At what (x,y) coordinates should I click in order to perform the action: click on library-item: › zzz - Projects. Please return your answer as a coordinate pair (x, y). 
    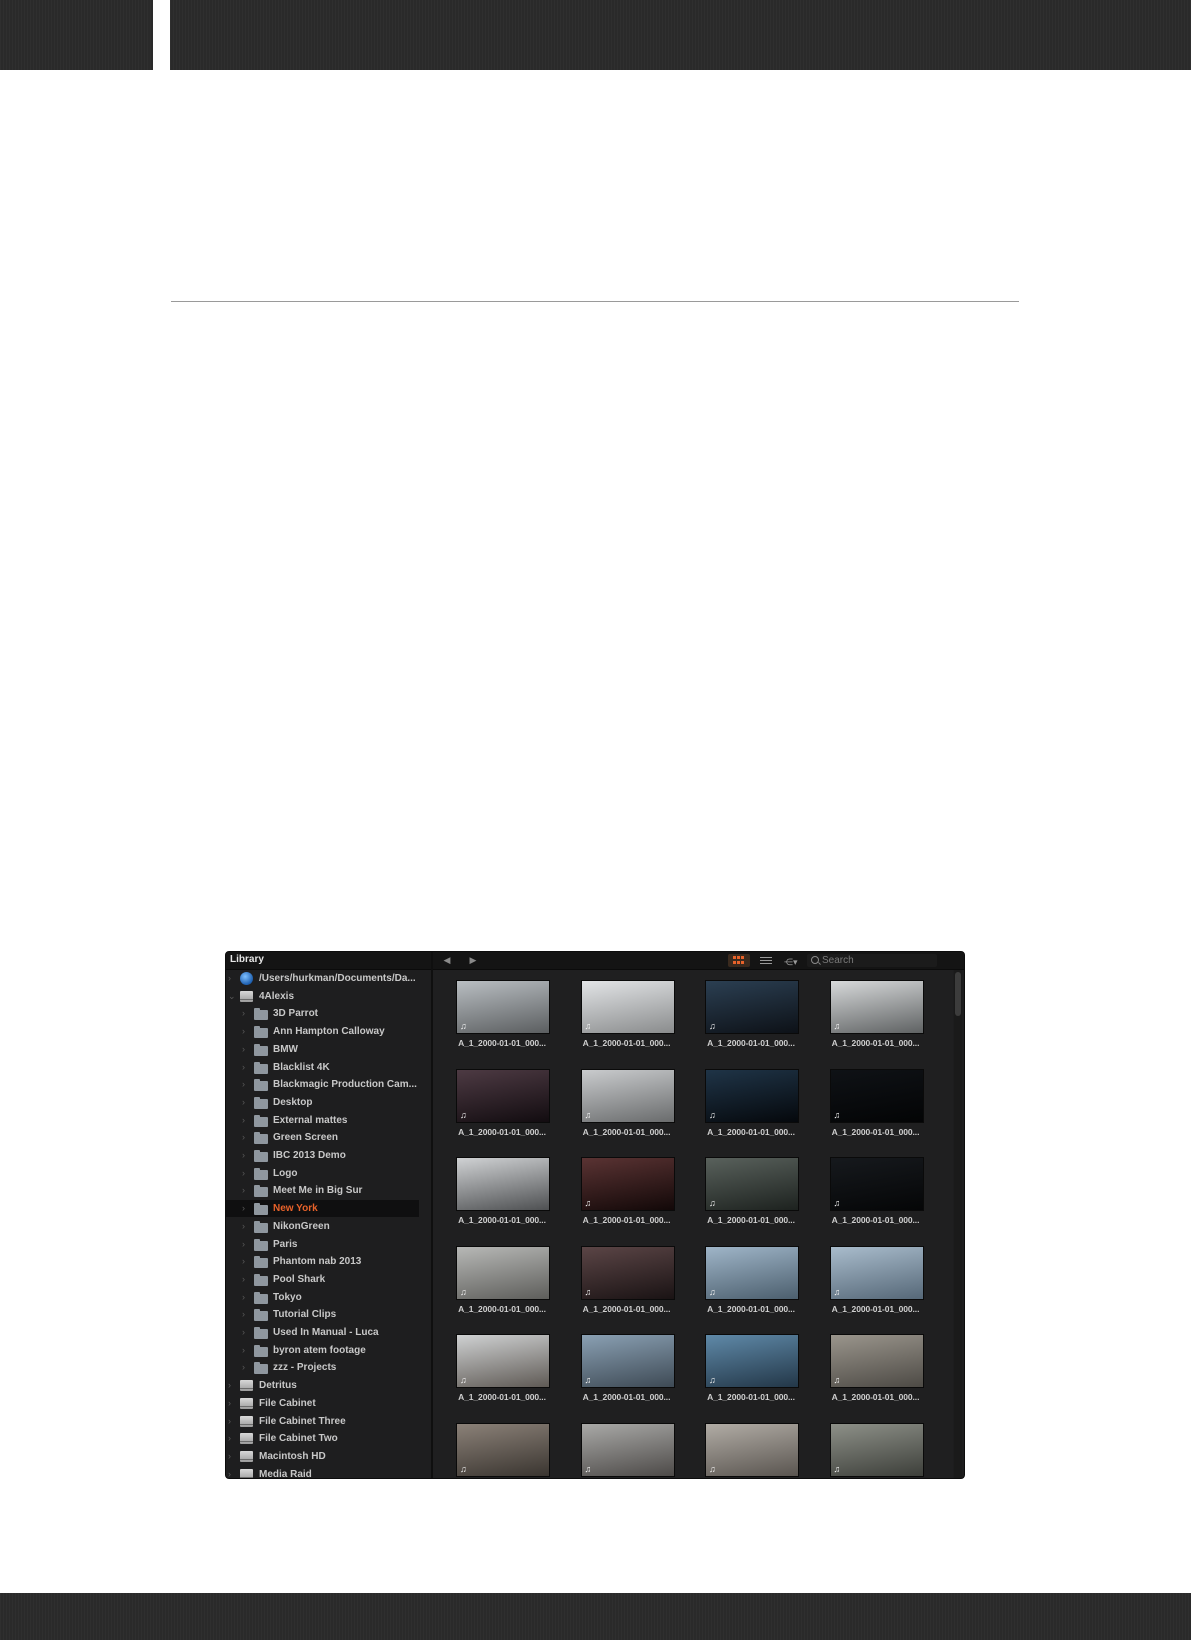
    Looking at the image, I should click on (322, 1367).